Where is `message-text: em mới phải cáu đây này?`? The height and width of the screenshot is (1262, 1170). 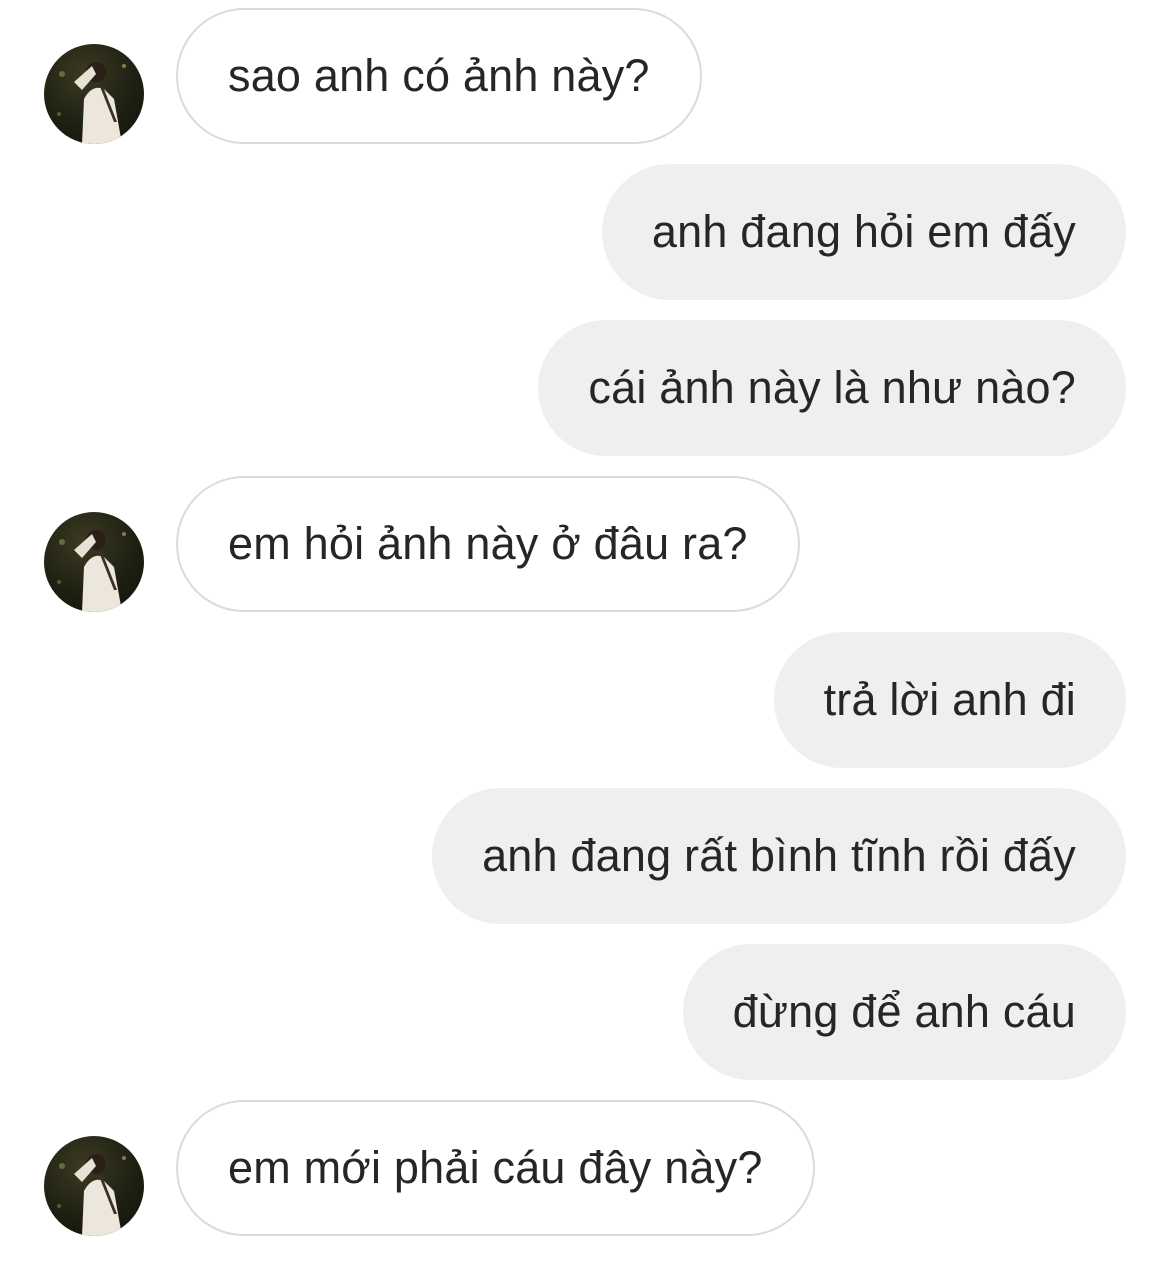 message-text: em mới phải cáu đây này? is located at coordinates (495, 1167).